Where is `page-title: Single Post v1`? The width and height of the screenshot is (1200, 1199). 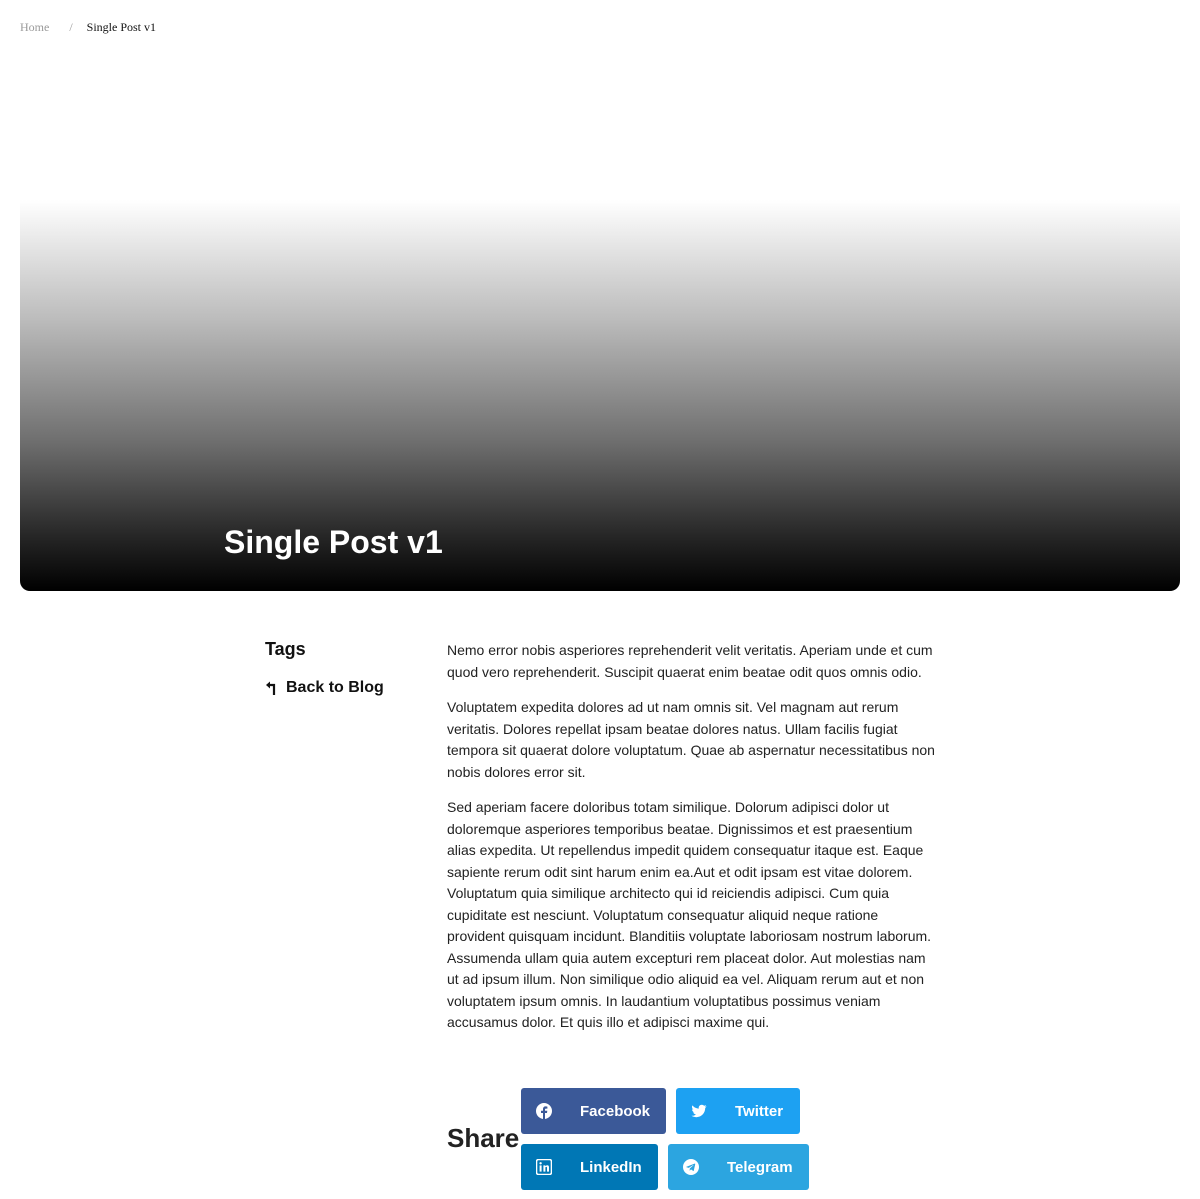 page-title: Single Post v1 is located at coordinates (333, 542).